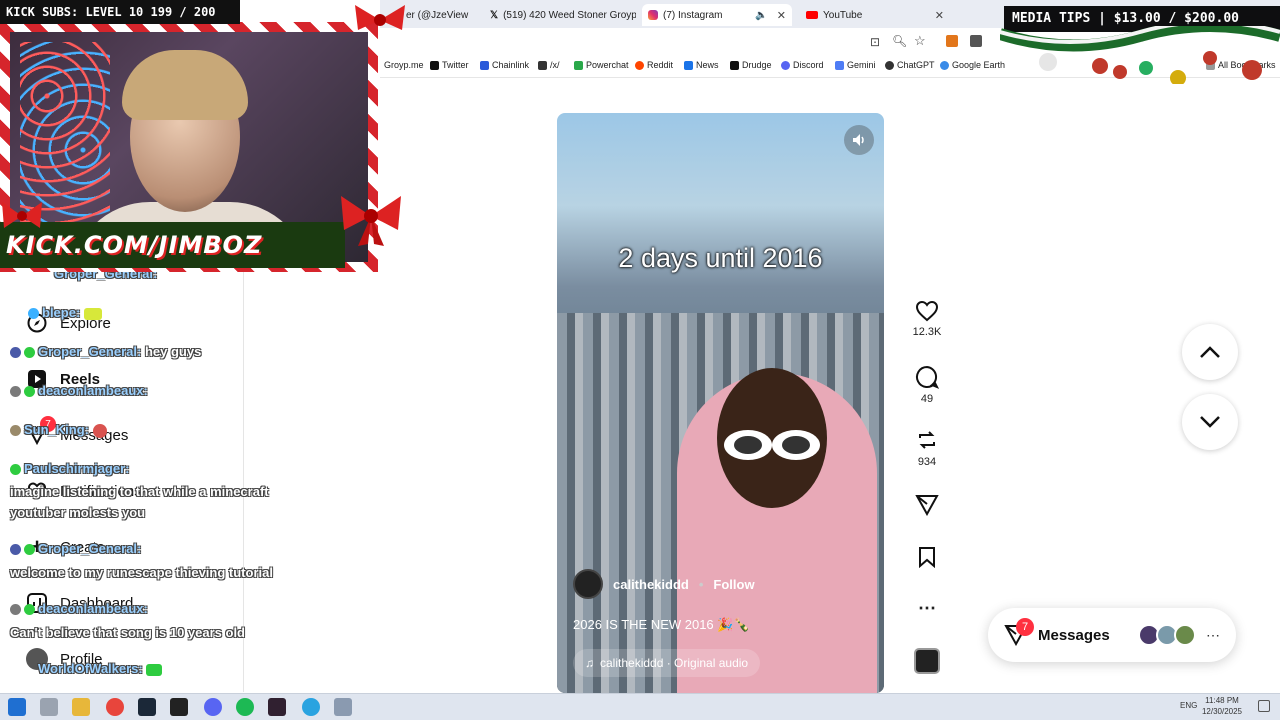 This screenshot has height=720, width=1280. I want to click on tab-label: YouTube, so click(843, 15).